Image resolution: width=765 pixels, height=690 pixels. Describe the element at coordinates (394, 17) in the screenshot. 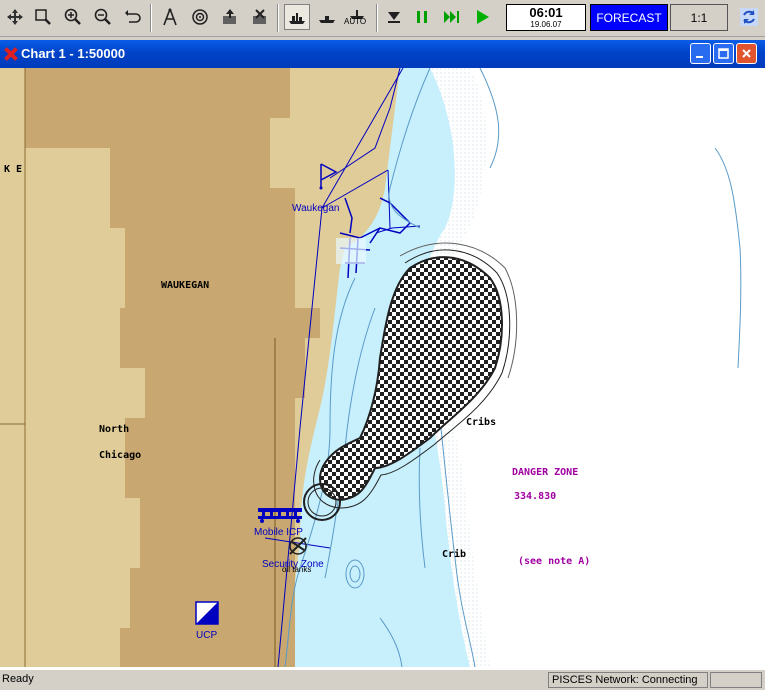

I see `stop-icon` at that location.